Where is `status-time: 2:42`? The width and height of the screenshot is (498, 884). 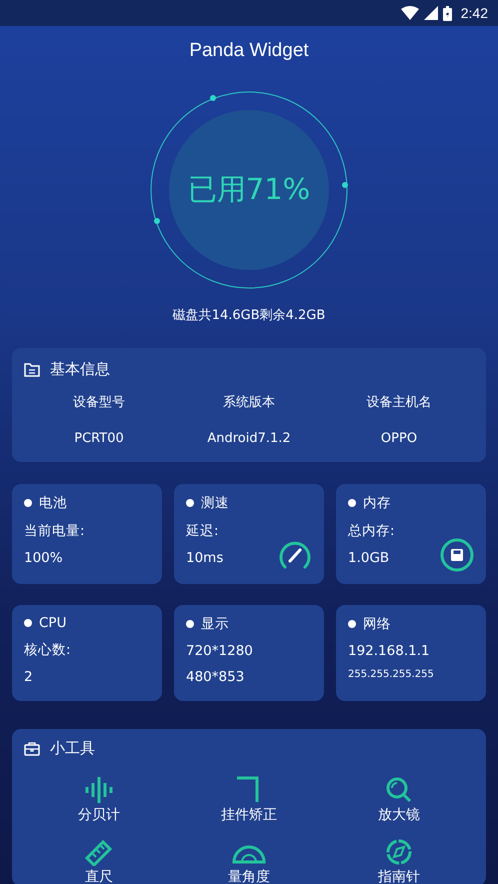
status-time: 2:42 is located at coordinates (474, 13).